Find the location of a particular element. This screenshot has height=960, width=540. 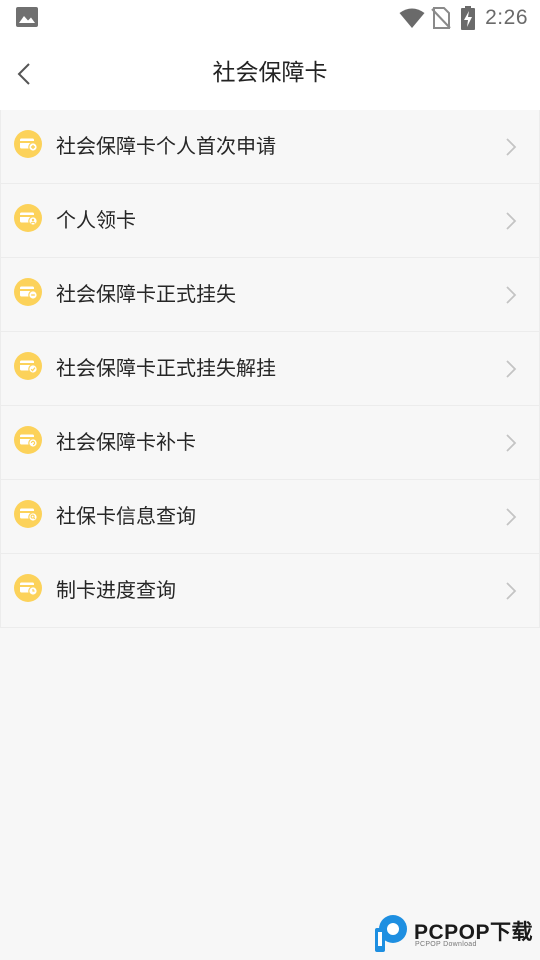

menu-item-collect-card: 个人领卡 is located at coordinates (270, 221).